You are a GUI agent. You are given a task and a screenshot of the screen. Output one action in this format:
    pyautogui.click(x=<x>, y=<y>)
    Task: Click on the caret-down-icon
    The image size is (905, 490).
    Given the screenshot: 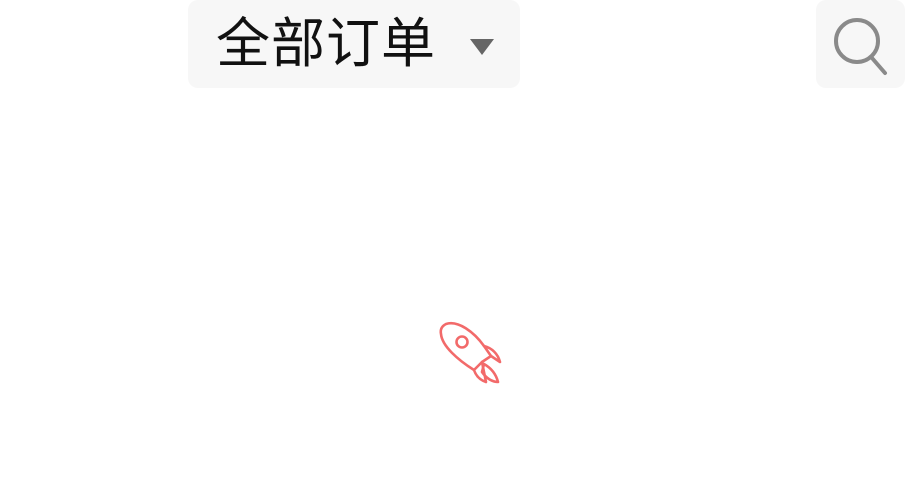 What is the action you would take?
    pyautogui.click(x=482, y=47)
    